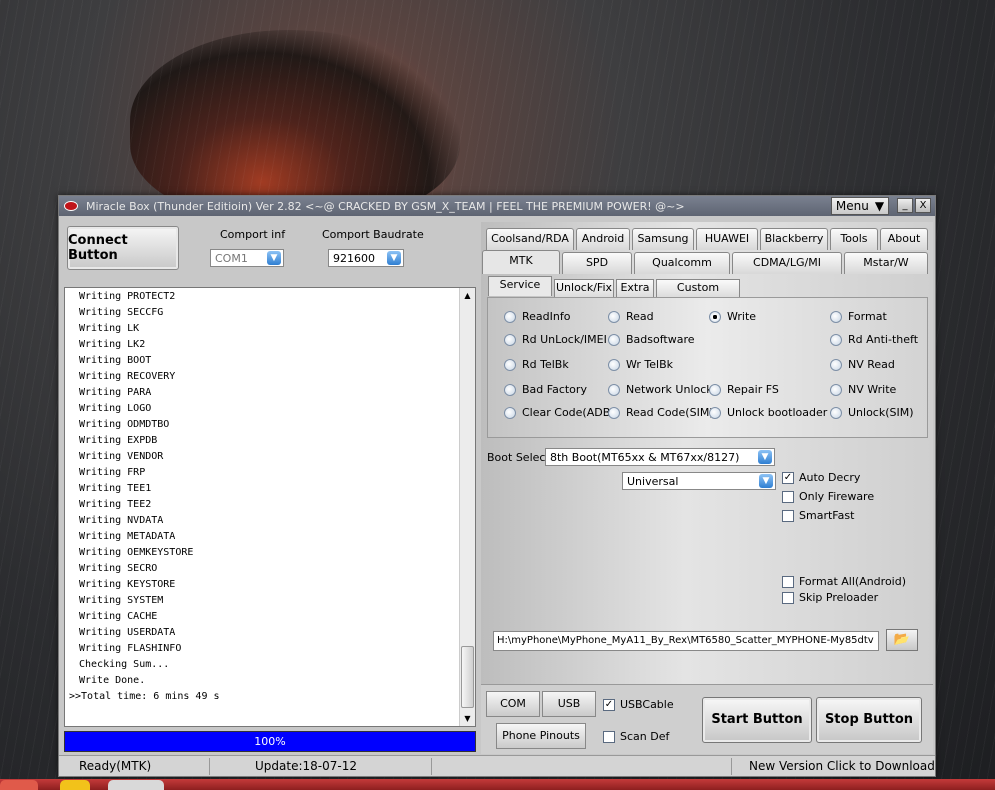  Describe the element at coordinates (121, 312) in the screenshot. I see `log-line: Writing SECCFG` at that location.